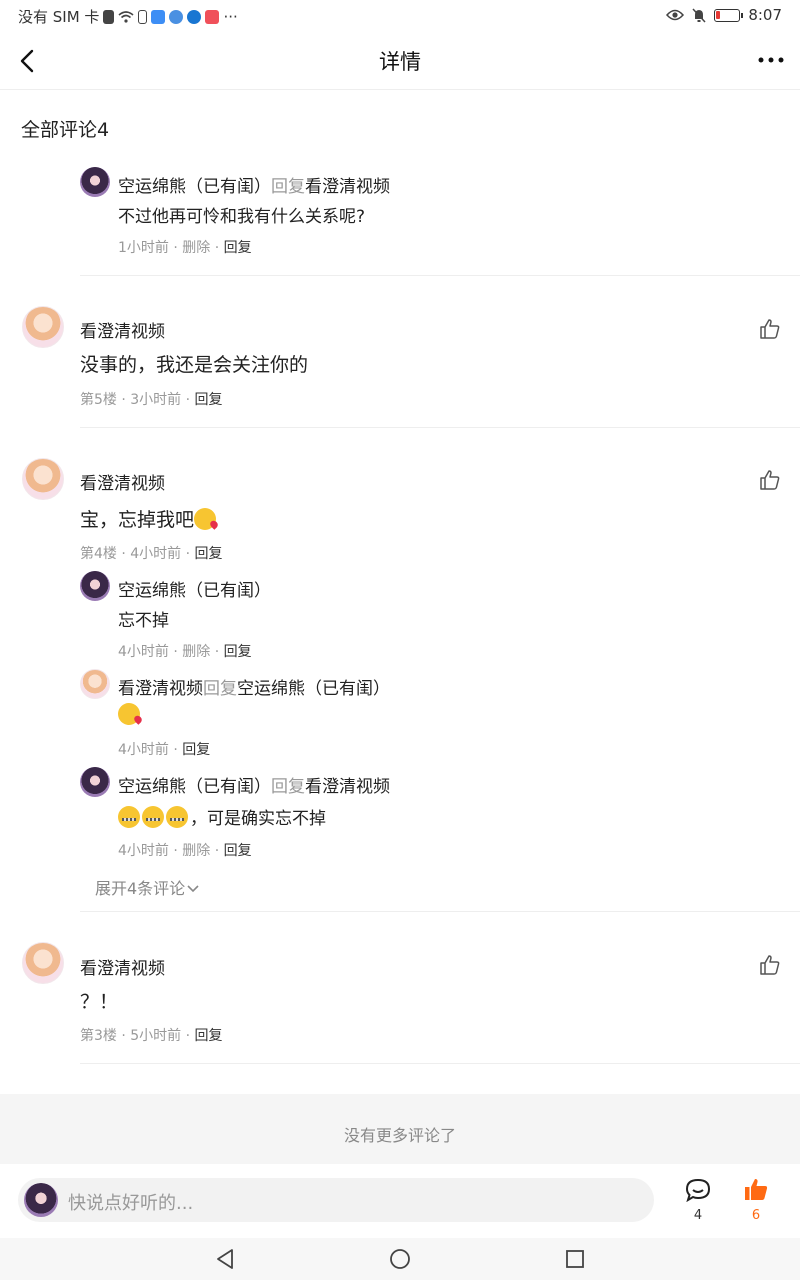 The image size is (800, 1280). Describe the element at coordinates (222, 816) in the screenshot. I see `reply-text: ，可是确实忘不掉` at that location.